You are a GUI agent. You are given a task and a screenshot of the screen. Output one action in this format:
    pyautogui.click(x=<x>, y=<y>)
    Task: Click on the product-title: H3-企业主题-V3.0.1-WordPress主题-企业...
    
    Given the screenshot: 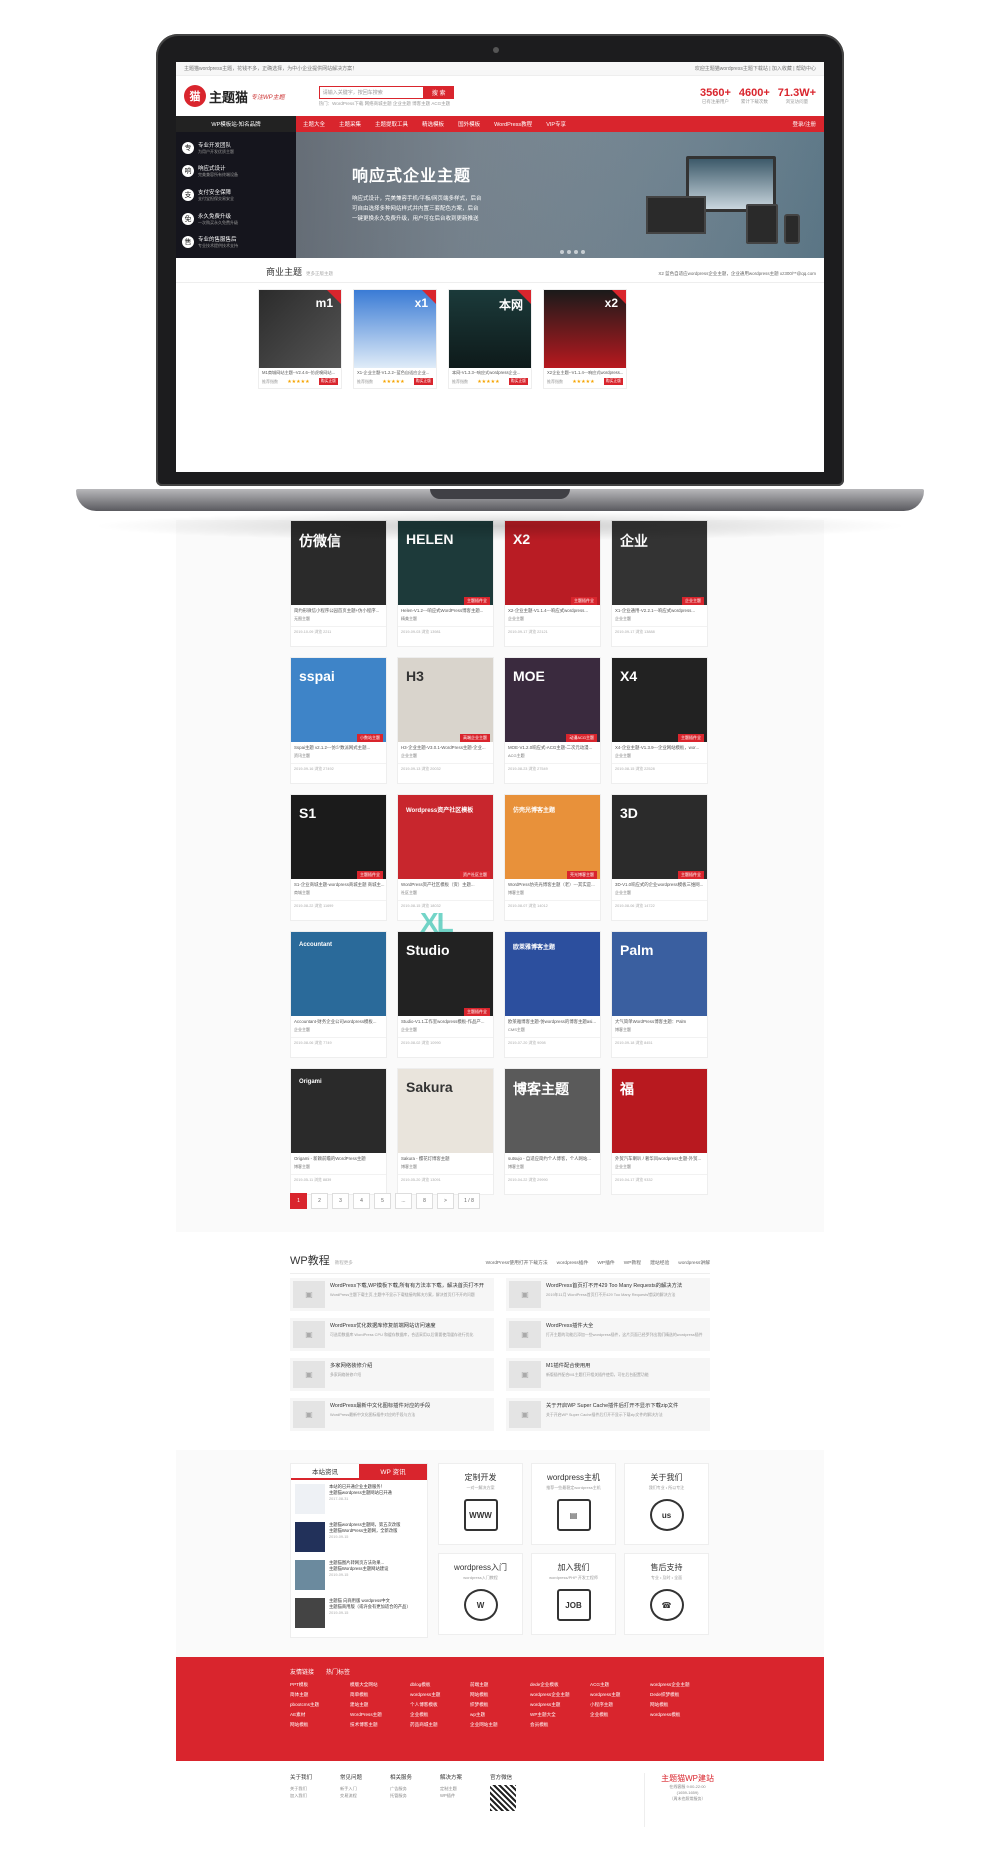 What is the action you would take?
    pyautogui.click(x=445, y=747)
    